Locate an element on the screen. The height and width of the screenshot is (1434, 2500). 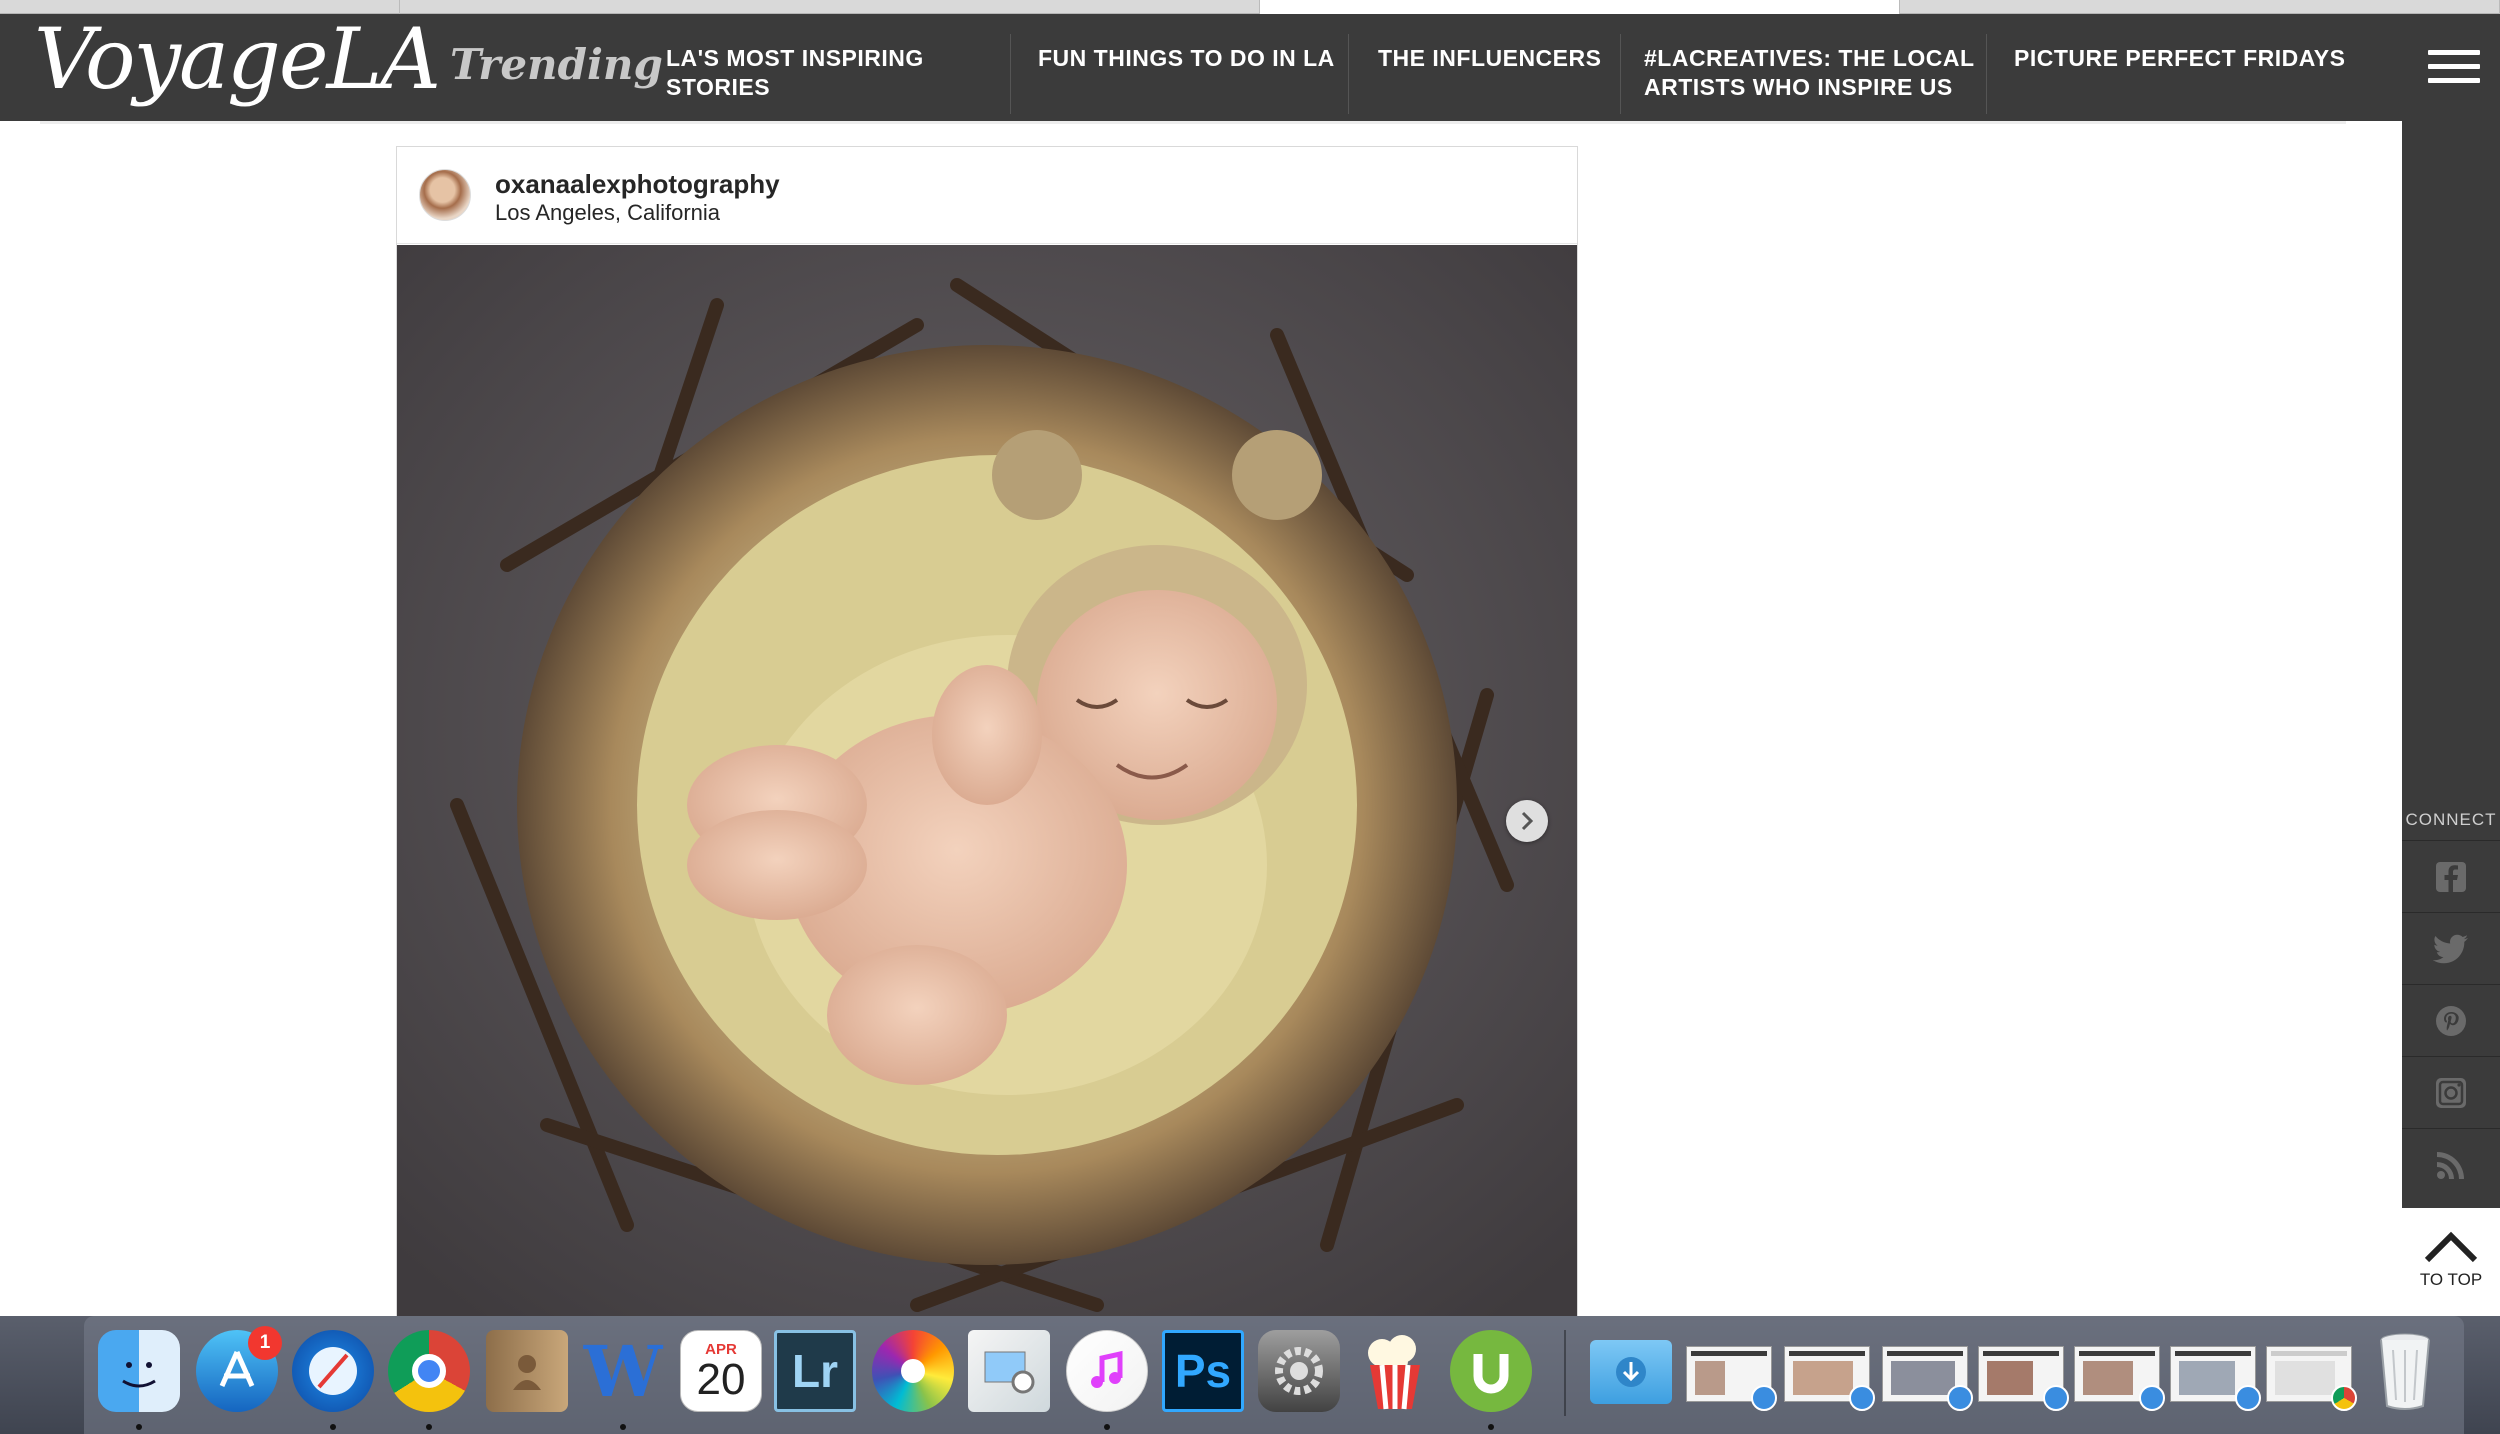
nav-item-influencers: THE INFLUENCERS is located at coordinates (1489, 58).